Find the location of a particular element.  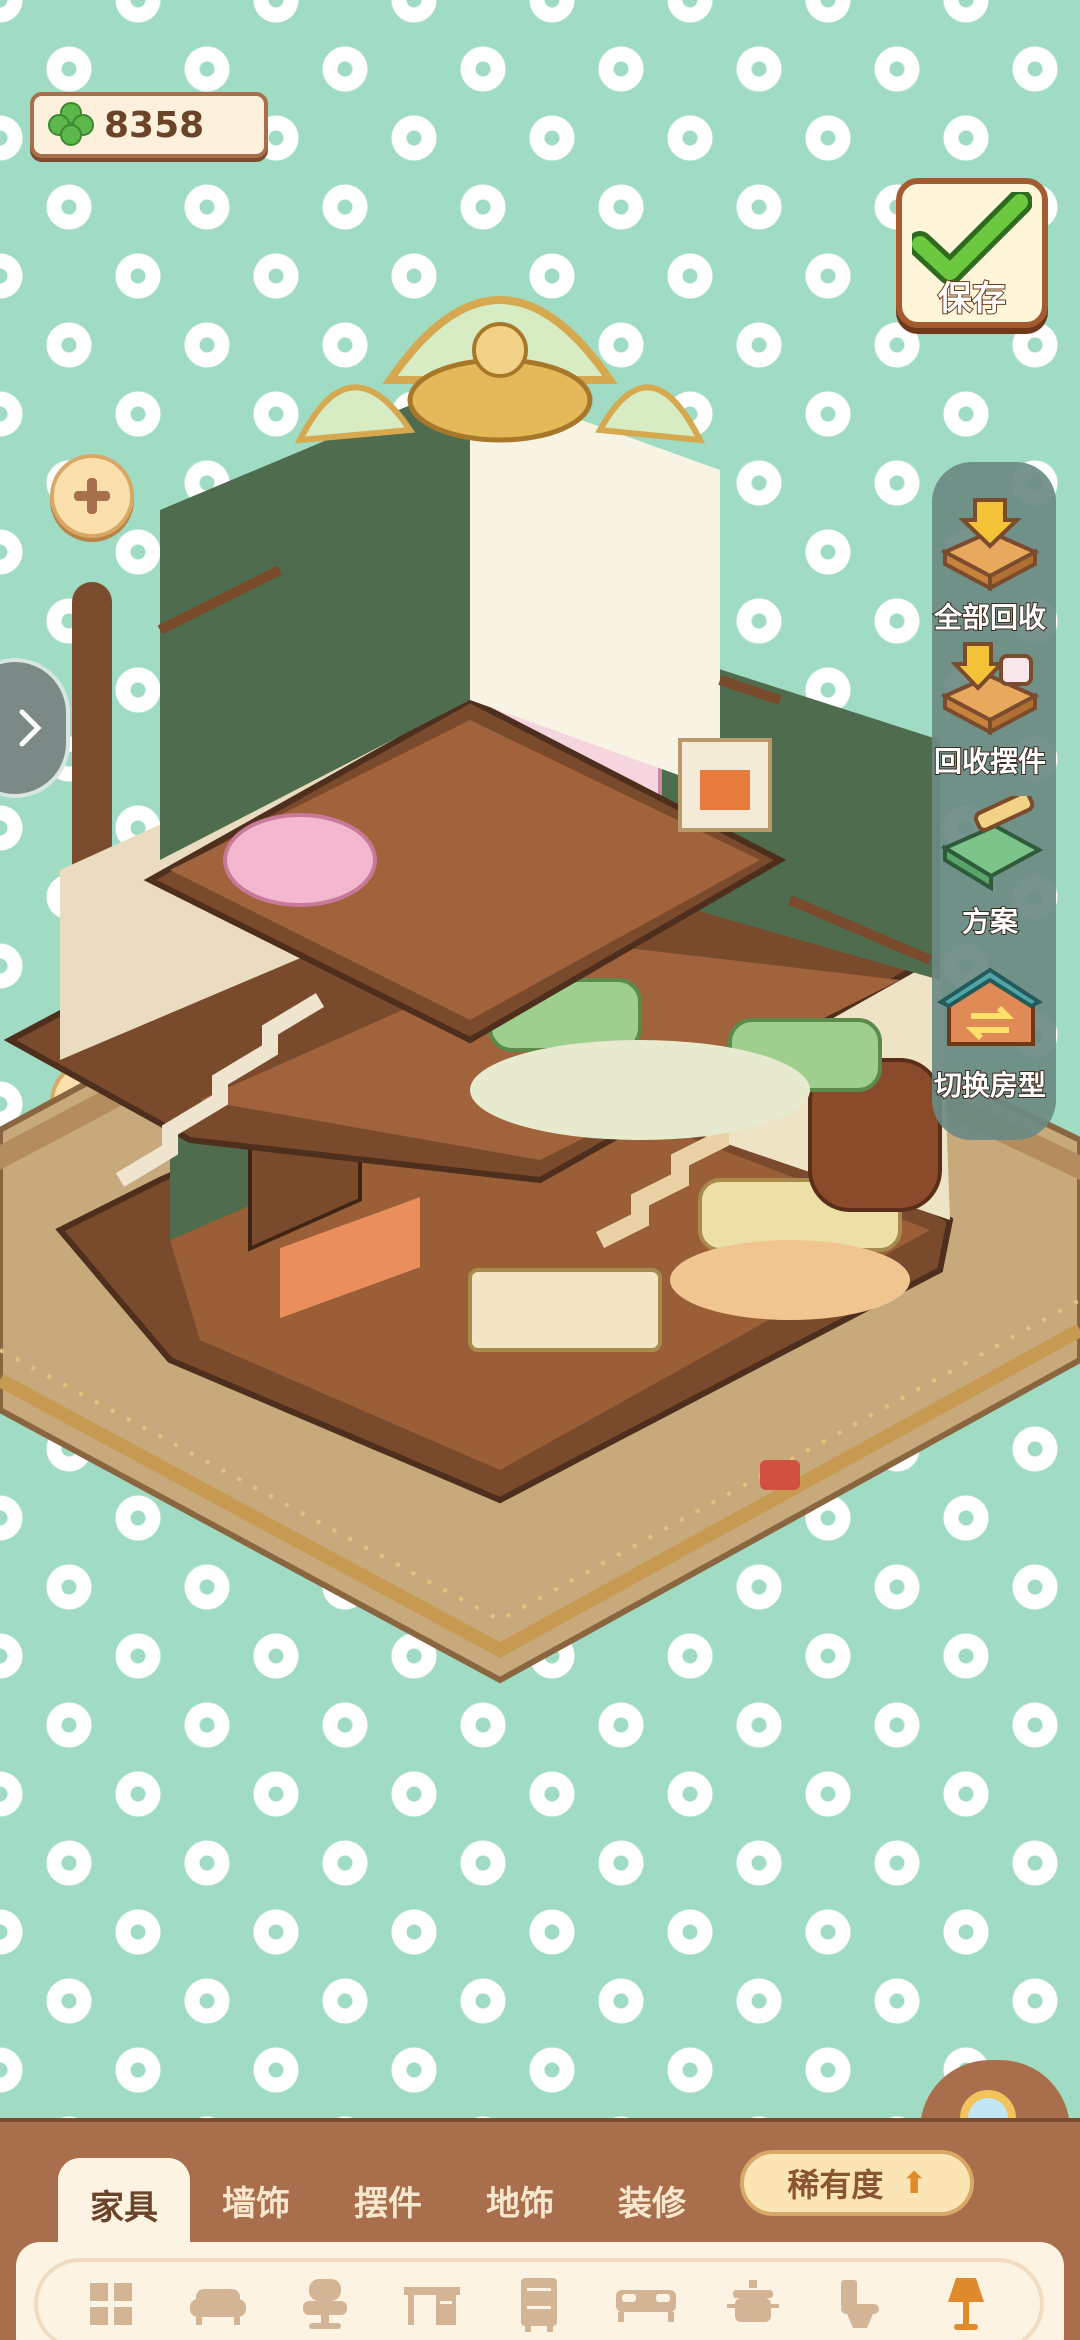

category-tabs: 家具 墙饰 摆件 地饰 装修 is located at coordinates (388, 2204).